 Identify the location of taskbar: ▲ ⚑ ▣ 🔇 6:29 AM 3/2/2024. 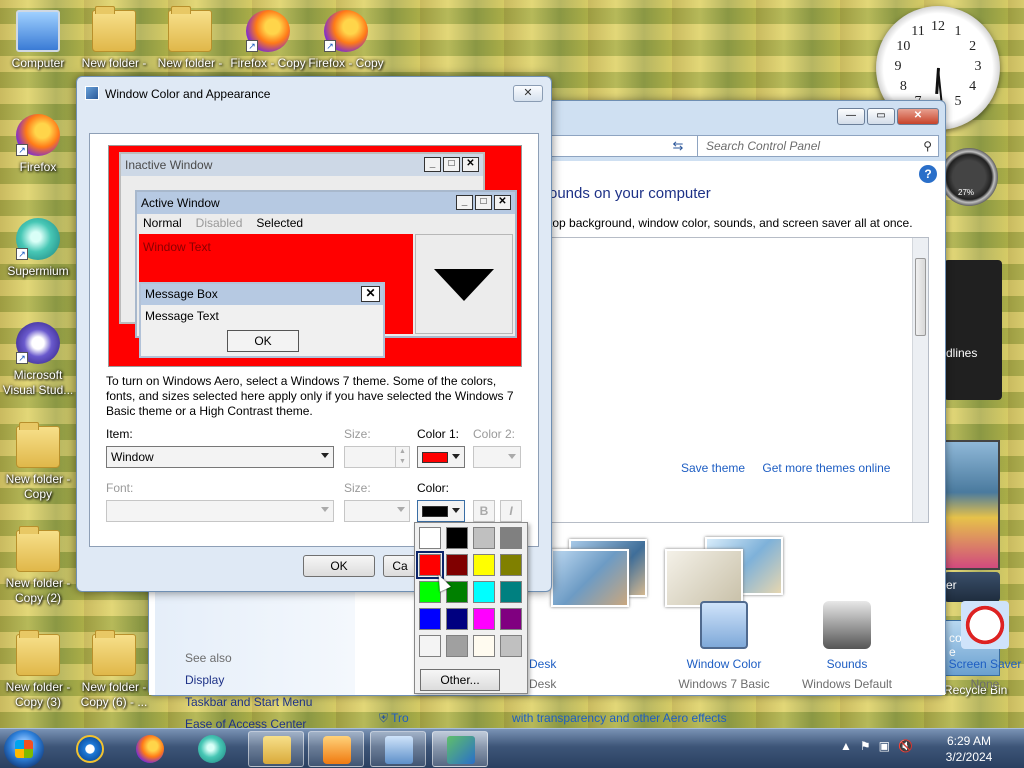
(512, 748).